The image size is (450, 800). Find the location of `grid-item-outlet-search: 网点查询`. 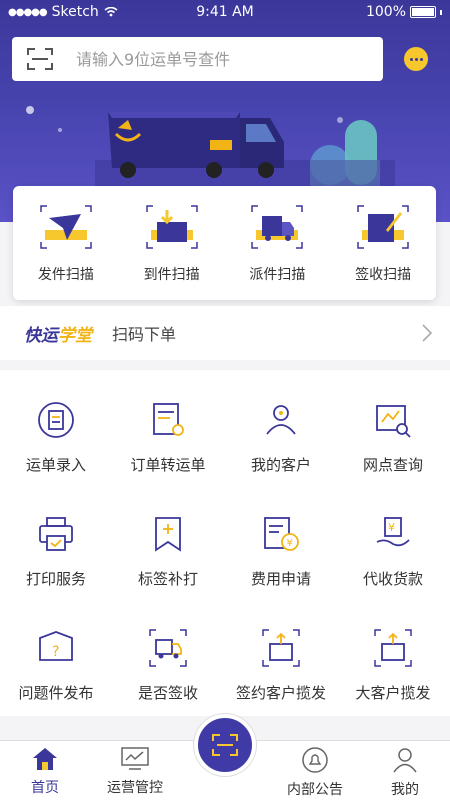

grid-item-outlet-search: 网点查询 is located at coordinates (393, 426).